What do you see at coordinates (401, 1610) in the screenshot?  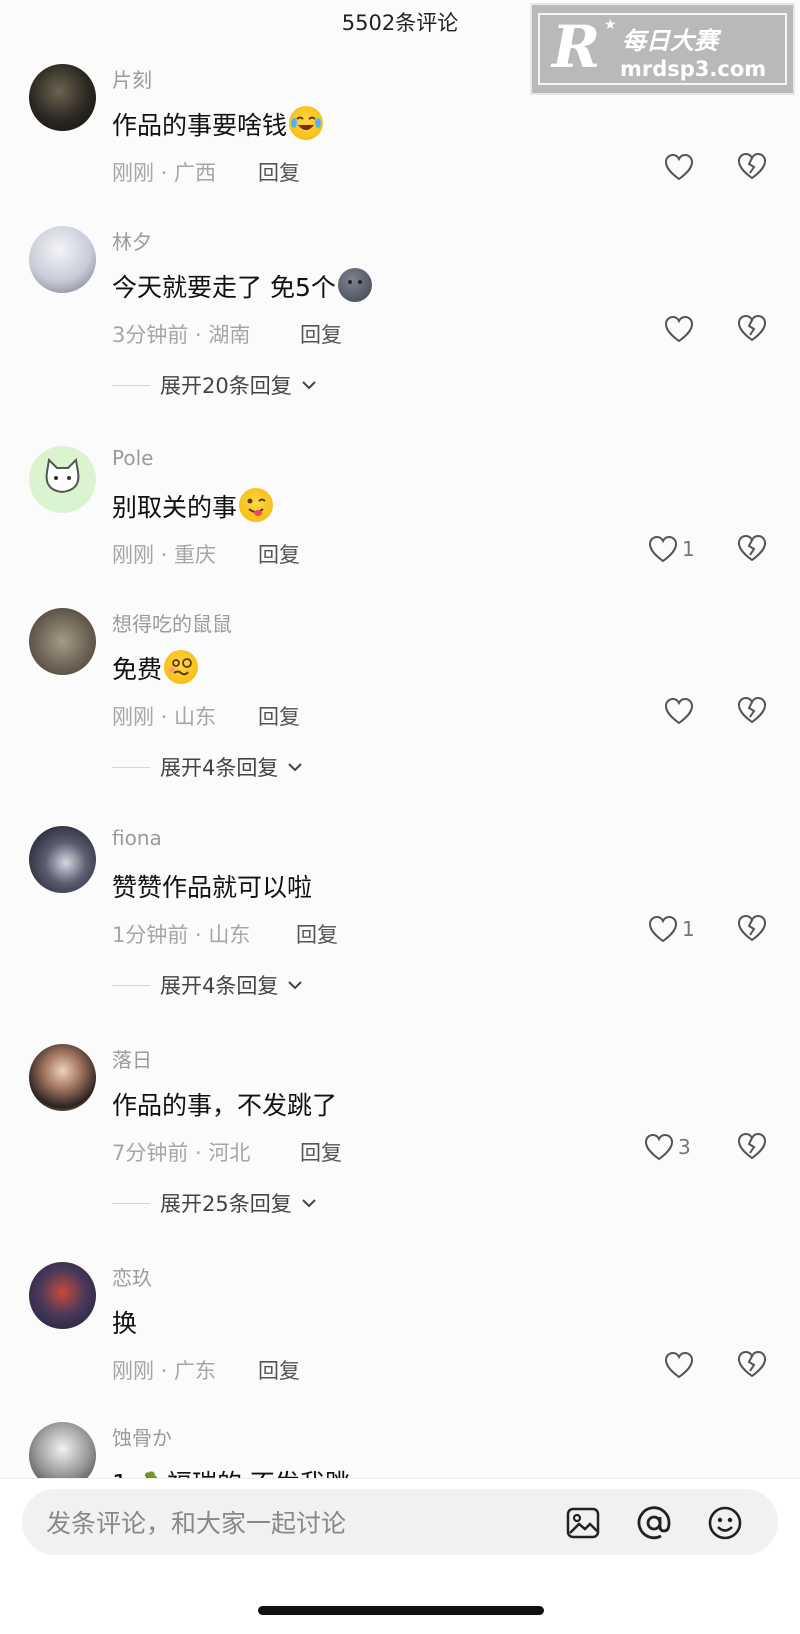 I see `home-indicator` at bounding box center [401, 1610].